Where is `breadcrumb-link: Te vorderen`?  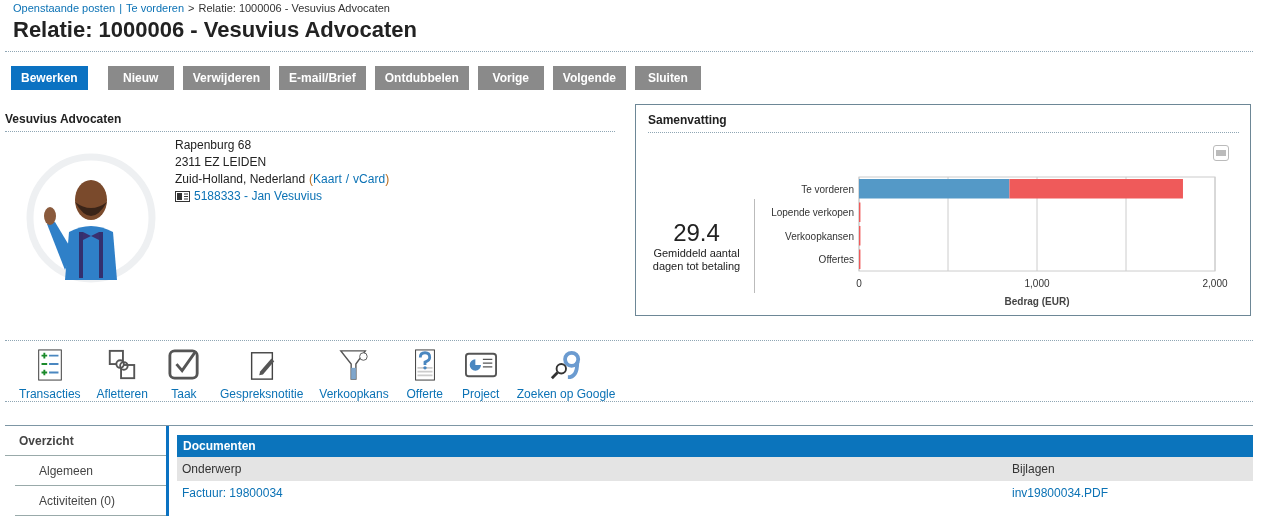 breadcrumb-link: Te vorderen is located at coordinates (155, 8).